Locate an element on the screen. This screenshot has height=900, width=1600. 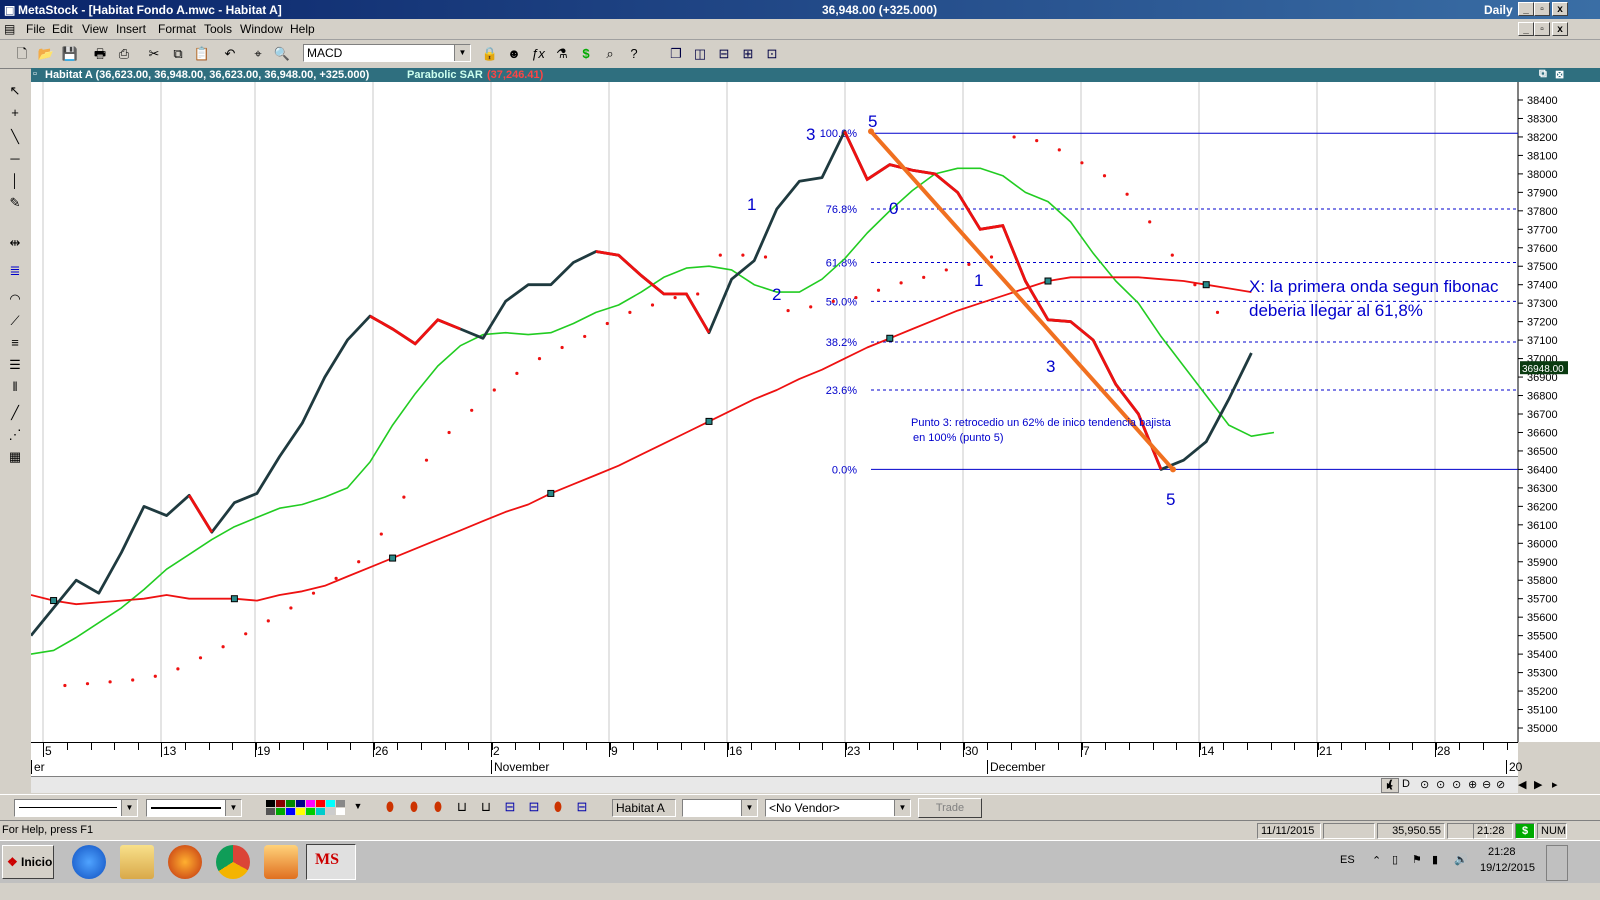
chrome-icon is located at coordinates (233, 862).